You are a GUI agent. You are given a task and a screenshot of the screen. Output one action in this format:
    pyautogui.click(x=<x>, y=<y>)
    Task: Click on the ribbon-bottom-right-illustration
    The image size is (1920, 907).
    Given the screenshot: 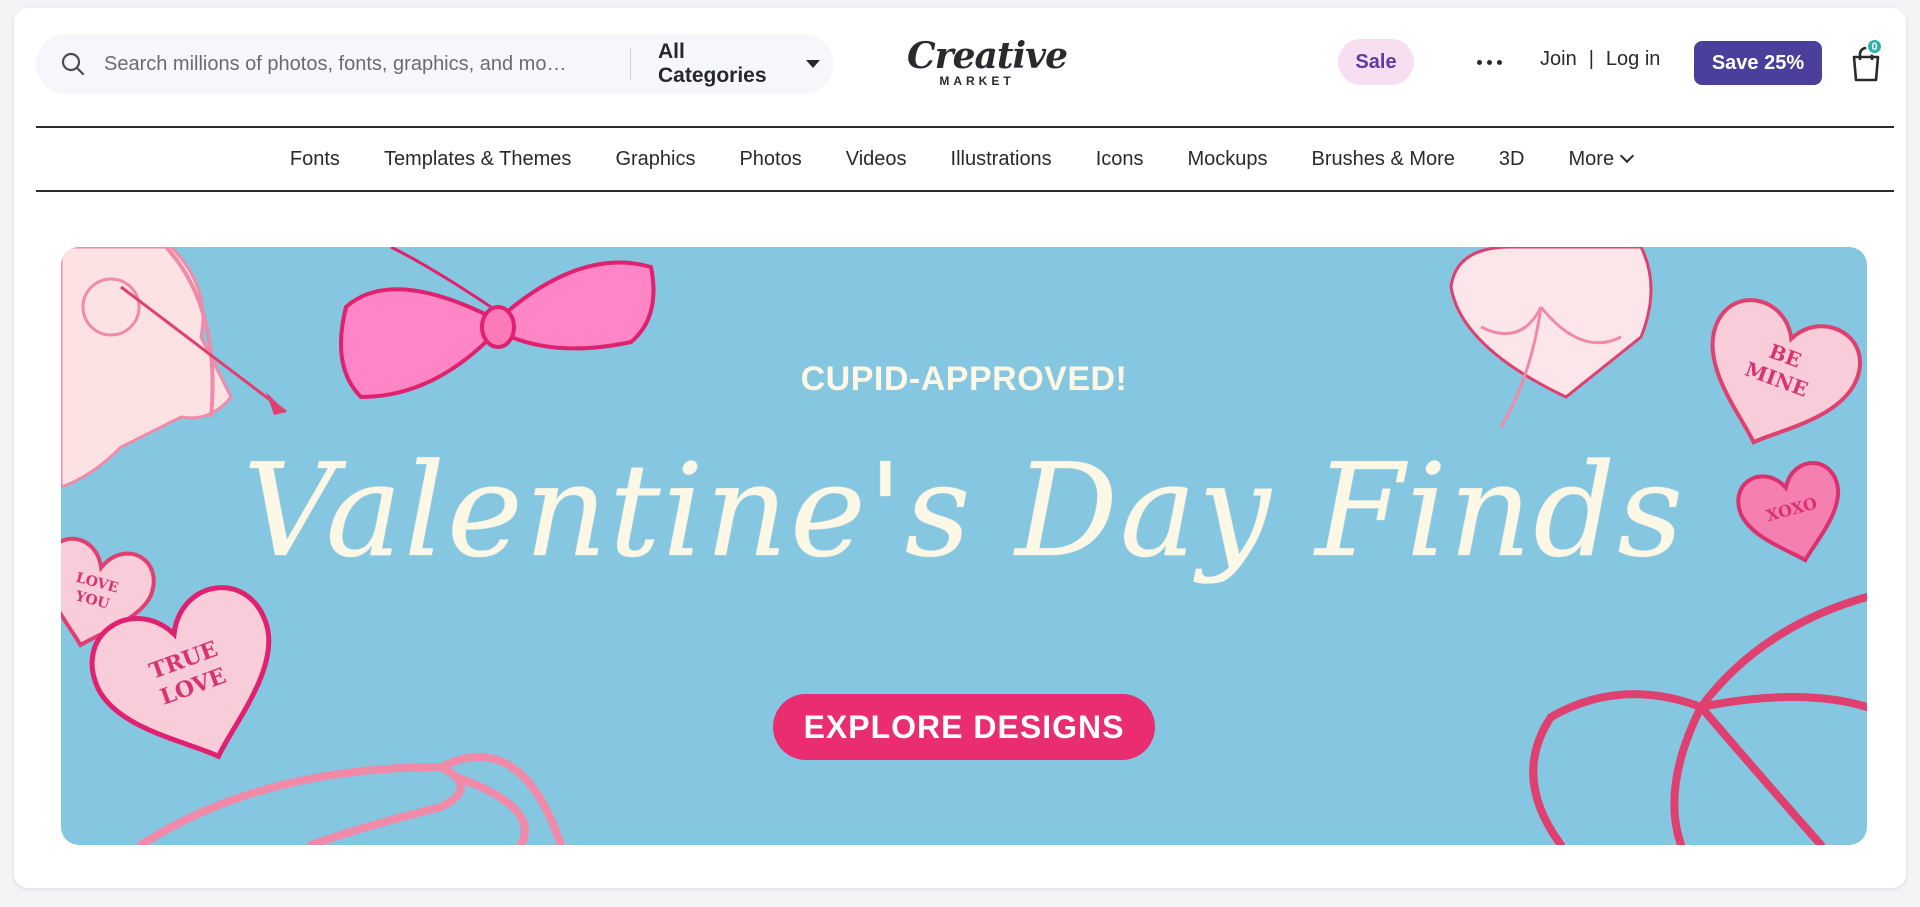 What is the action you would take?
    pyautogui.click(x=1698, y=719)
    